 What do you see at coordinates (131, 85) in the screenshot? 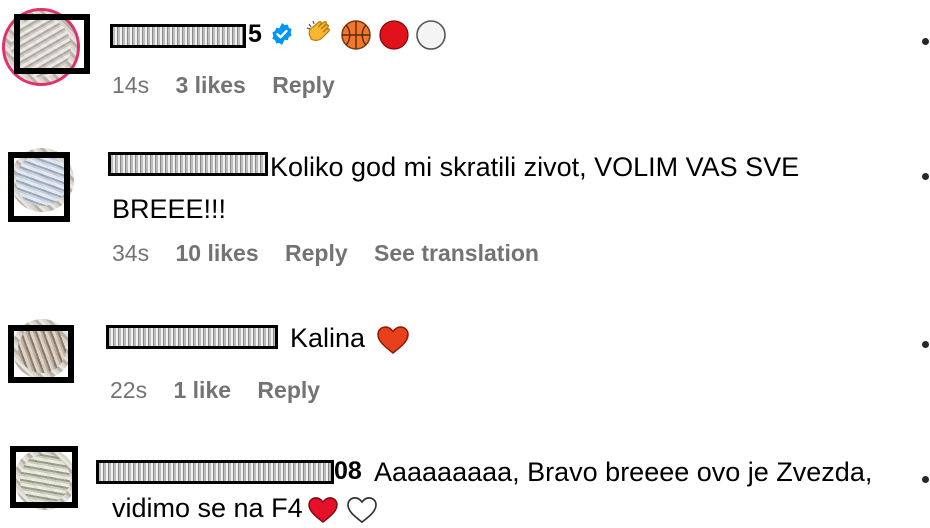
I see `comment-time: 14s` at bounding box center [131, 85].